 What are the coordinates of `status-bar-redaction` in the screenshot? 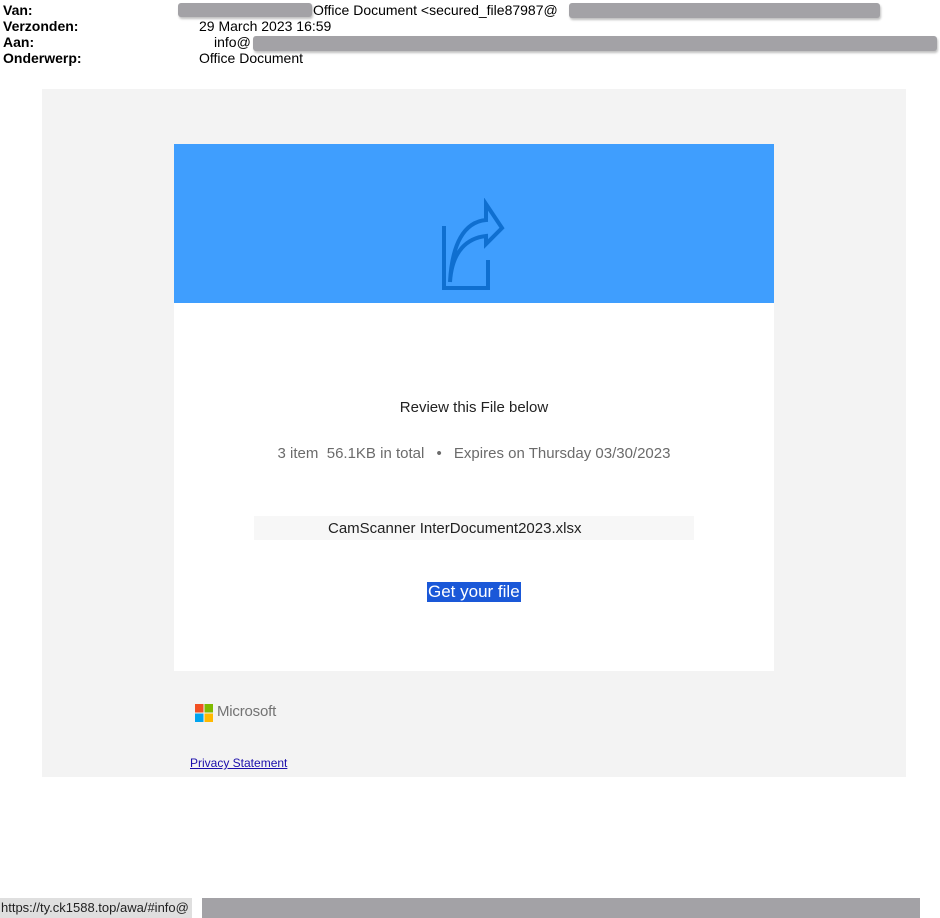 It's located at (561, 908).